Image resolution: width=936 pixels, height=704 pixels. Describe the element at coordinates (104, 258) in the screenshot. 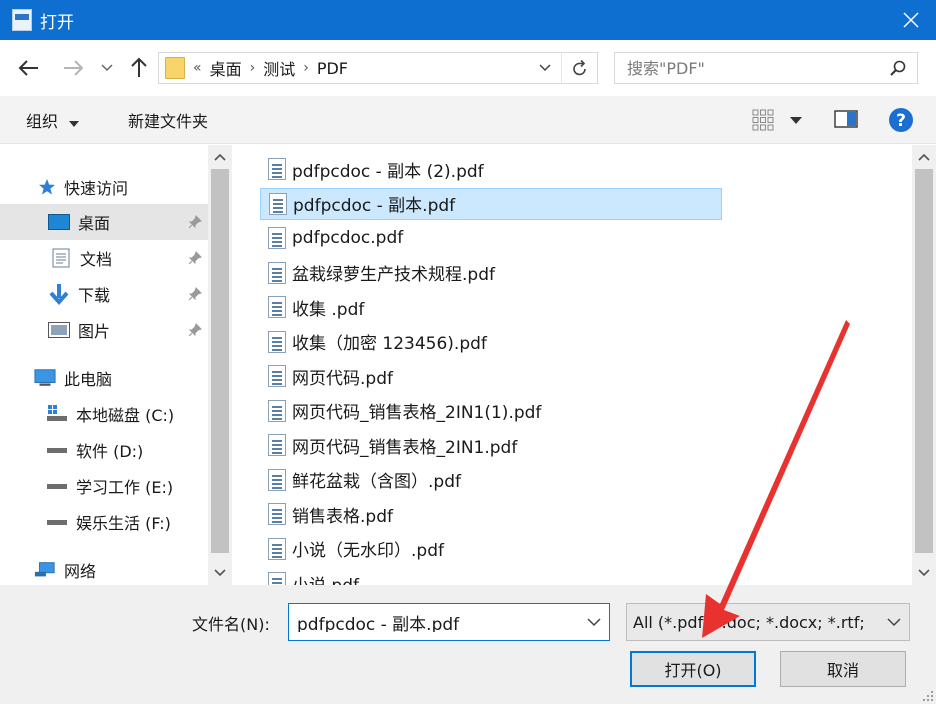

I see `sidebar-item-documents: 文档` at that location.